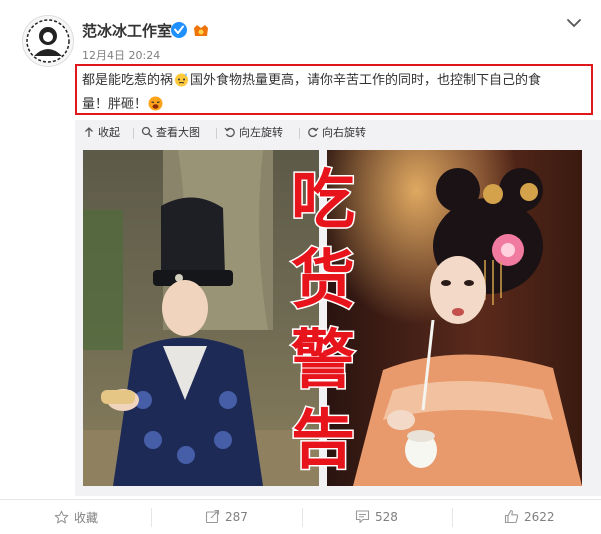 This screenshot has height=534, width=601. Describe the element at coordinates (89, 132) in the screenshot. I see `arrow-up-icon` at that location.